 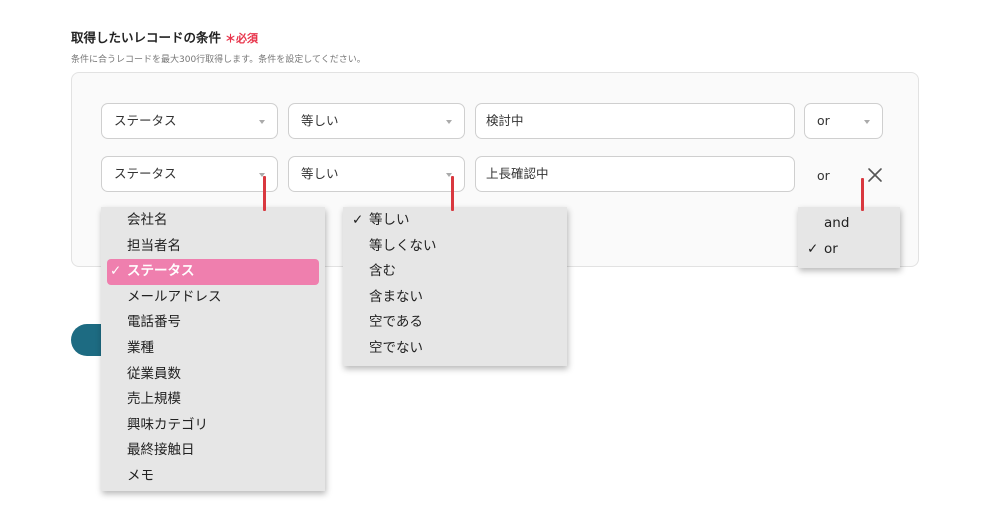 I want to click on menu-item-employees: 従業員数, so click(x=213, y=375).